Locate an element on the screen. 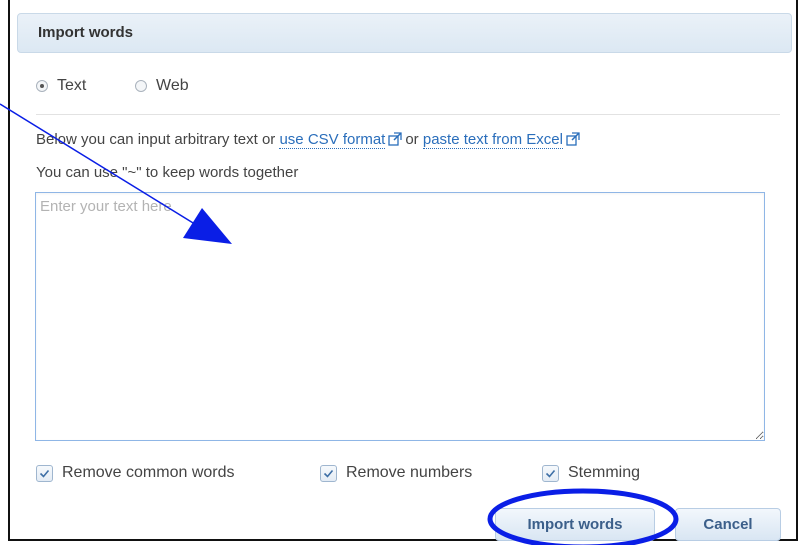 The width and height of the screenshot is (801, 545). divider is located at coordinates (408, 114).